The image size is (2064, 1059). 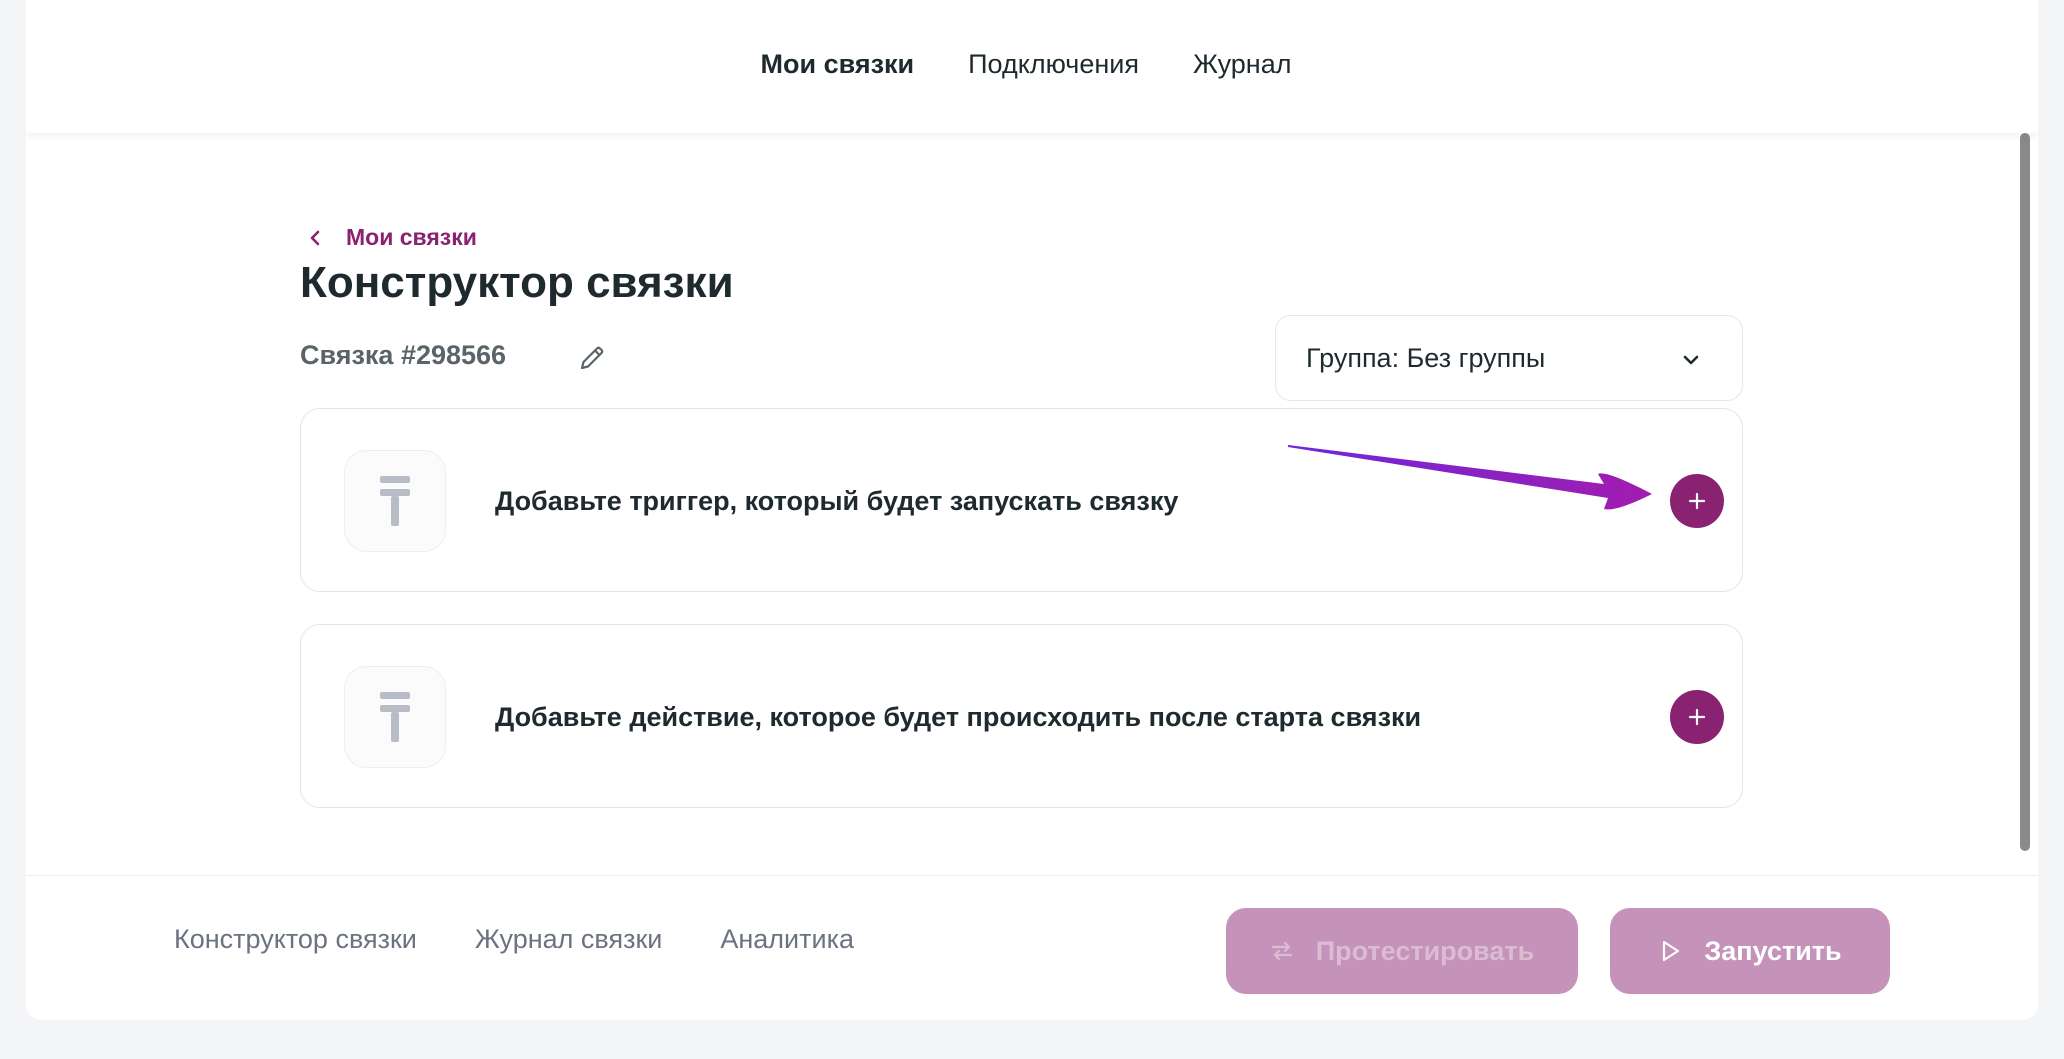 What do you see at coordinates (1671, 951) in the screenshot?
I see `play-icon` at bounding box center [1671, 951].